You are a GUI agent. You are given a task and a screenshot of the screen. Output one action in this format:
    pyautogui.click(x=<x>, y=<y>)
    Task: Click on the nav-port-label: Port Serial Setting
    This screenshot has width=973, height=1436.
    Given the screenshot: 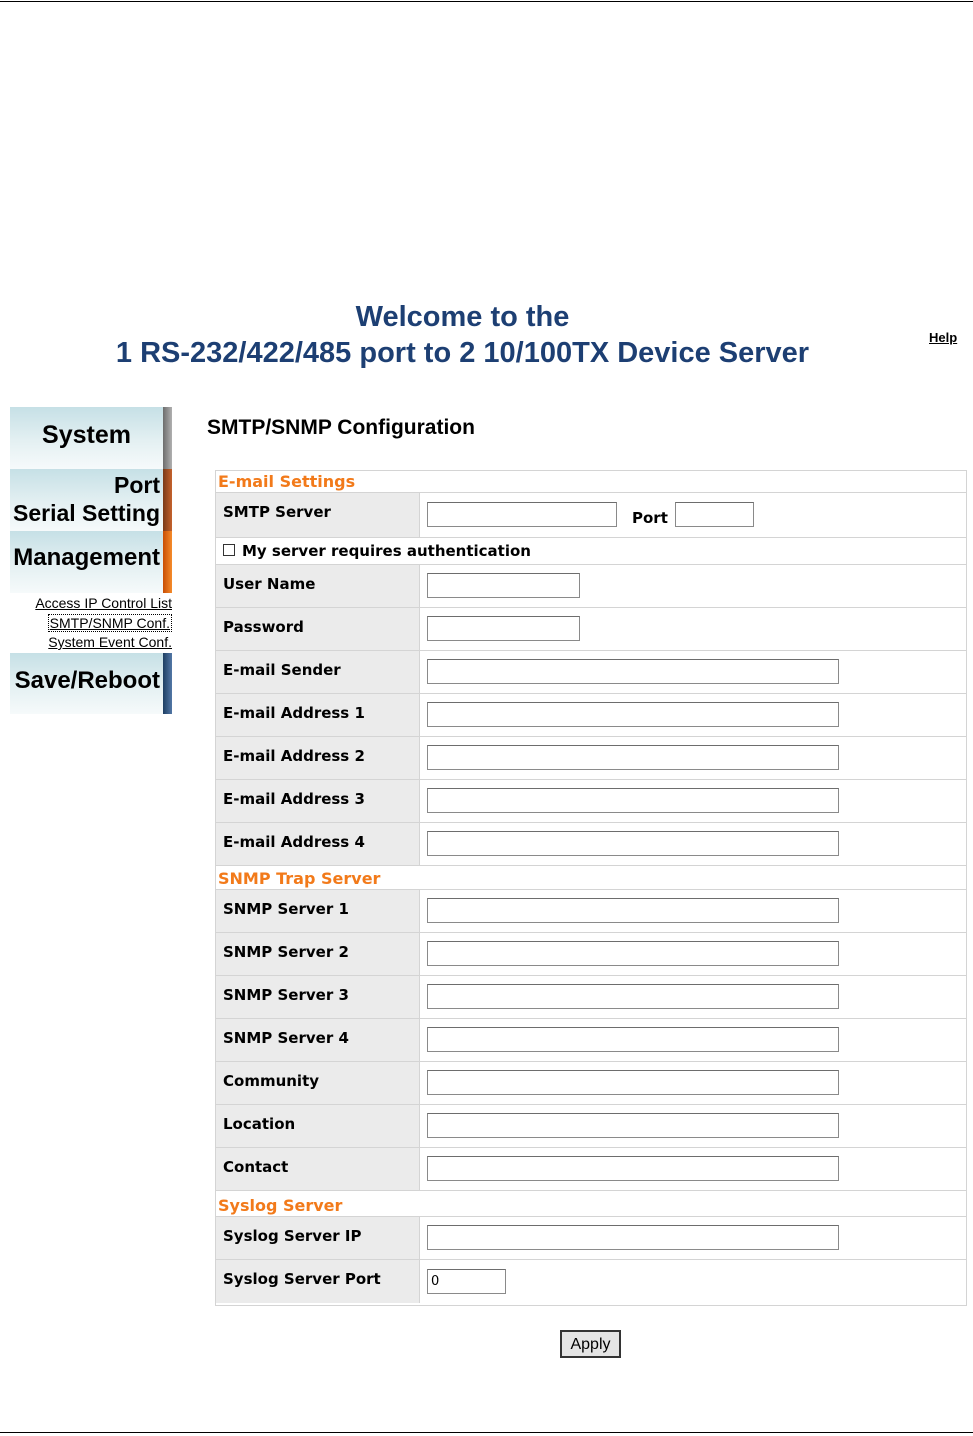 What is the action you would take?
    pyautogui.click(x=85, y=499)
    